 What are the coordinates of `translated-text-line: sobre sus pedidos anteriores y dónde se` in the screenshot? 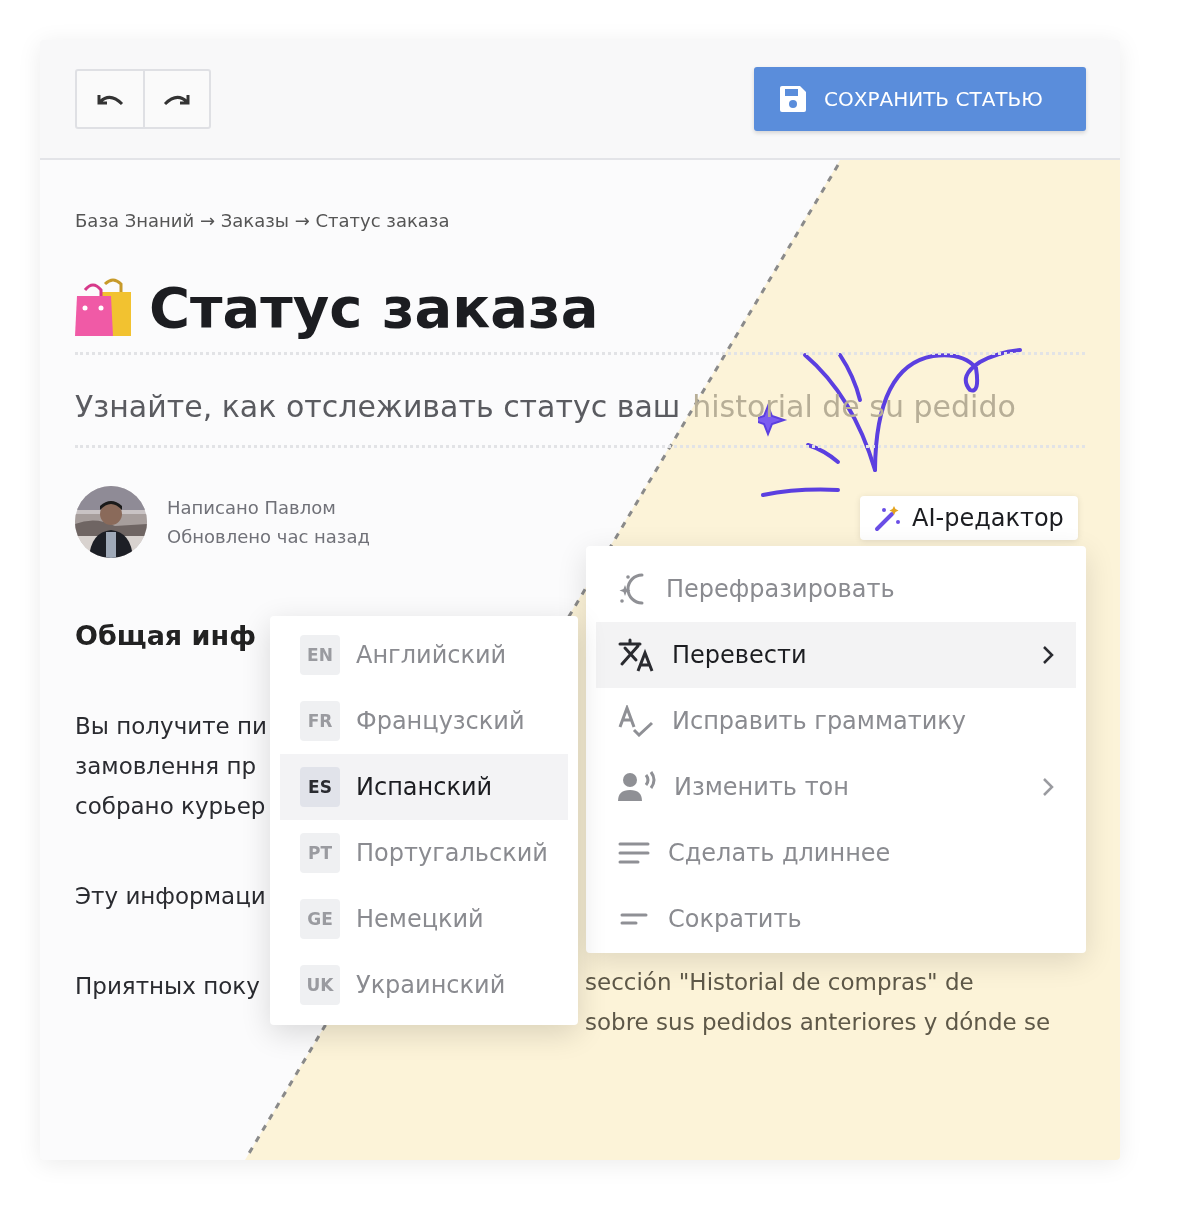 It's located at (818, 1022).